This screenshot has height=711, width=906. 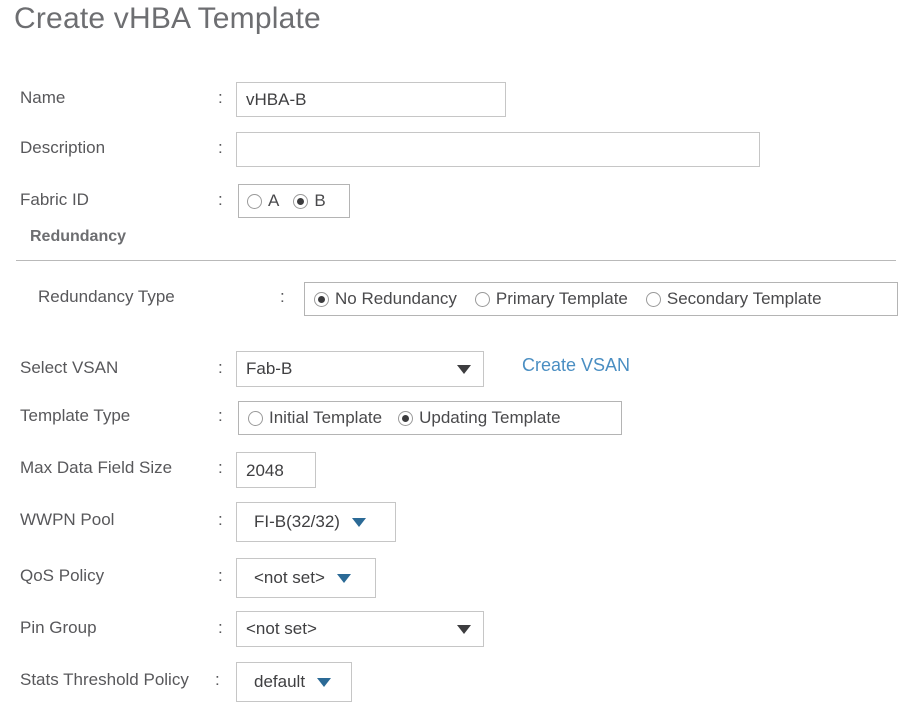 What do you see at coordinates (371, 99) in the screenshot?
I see `name-input: vHBA-B` at bounding box center [371, 99].